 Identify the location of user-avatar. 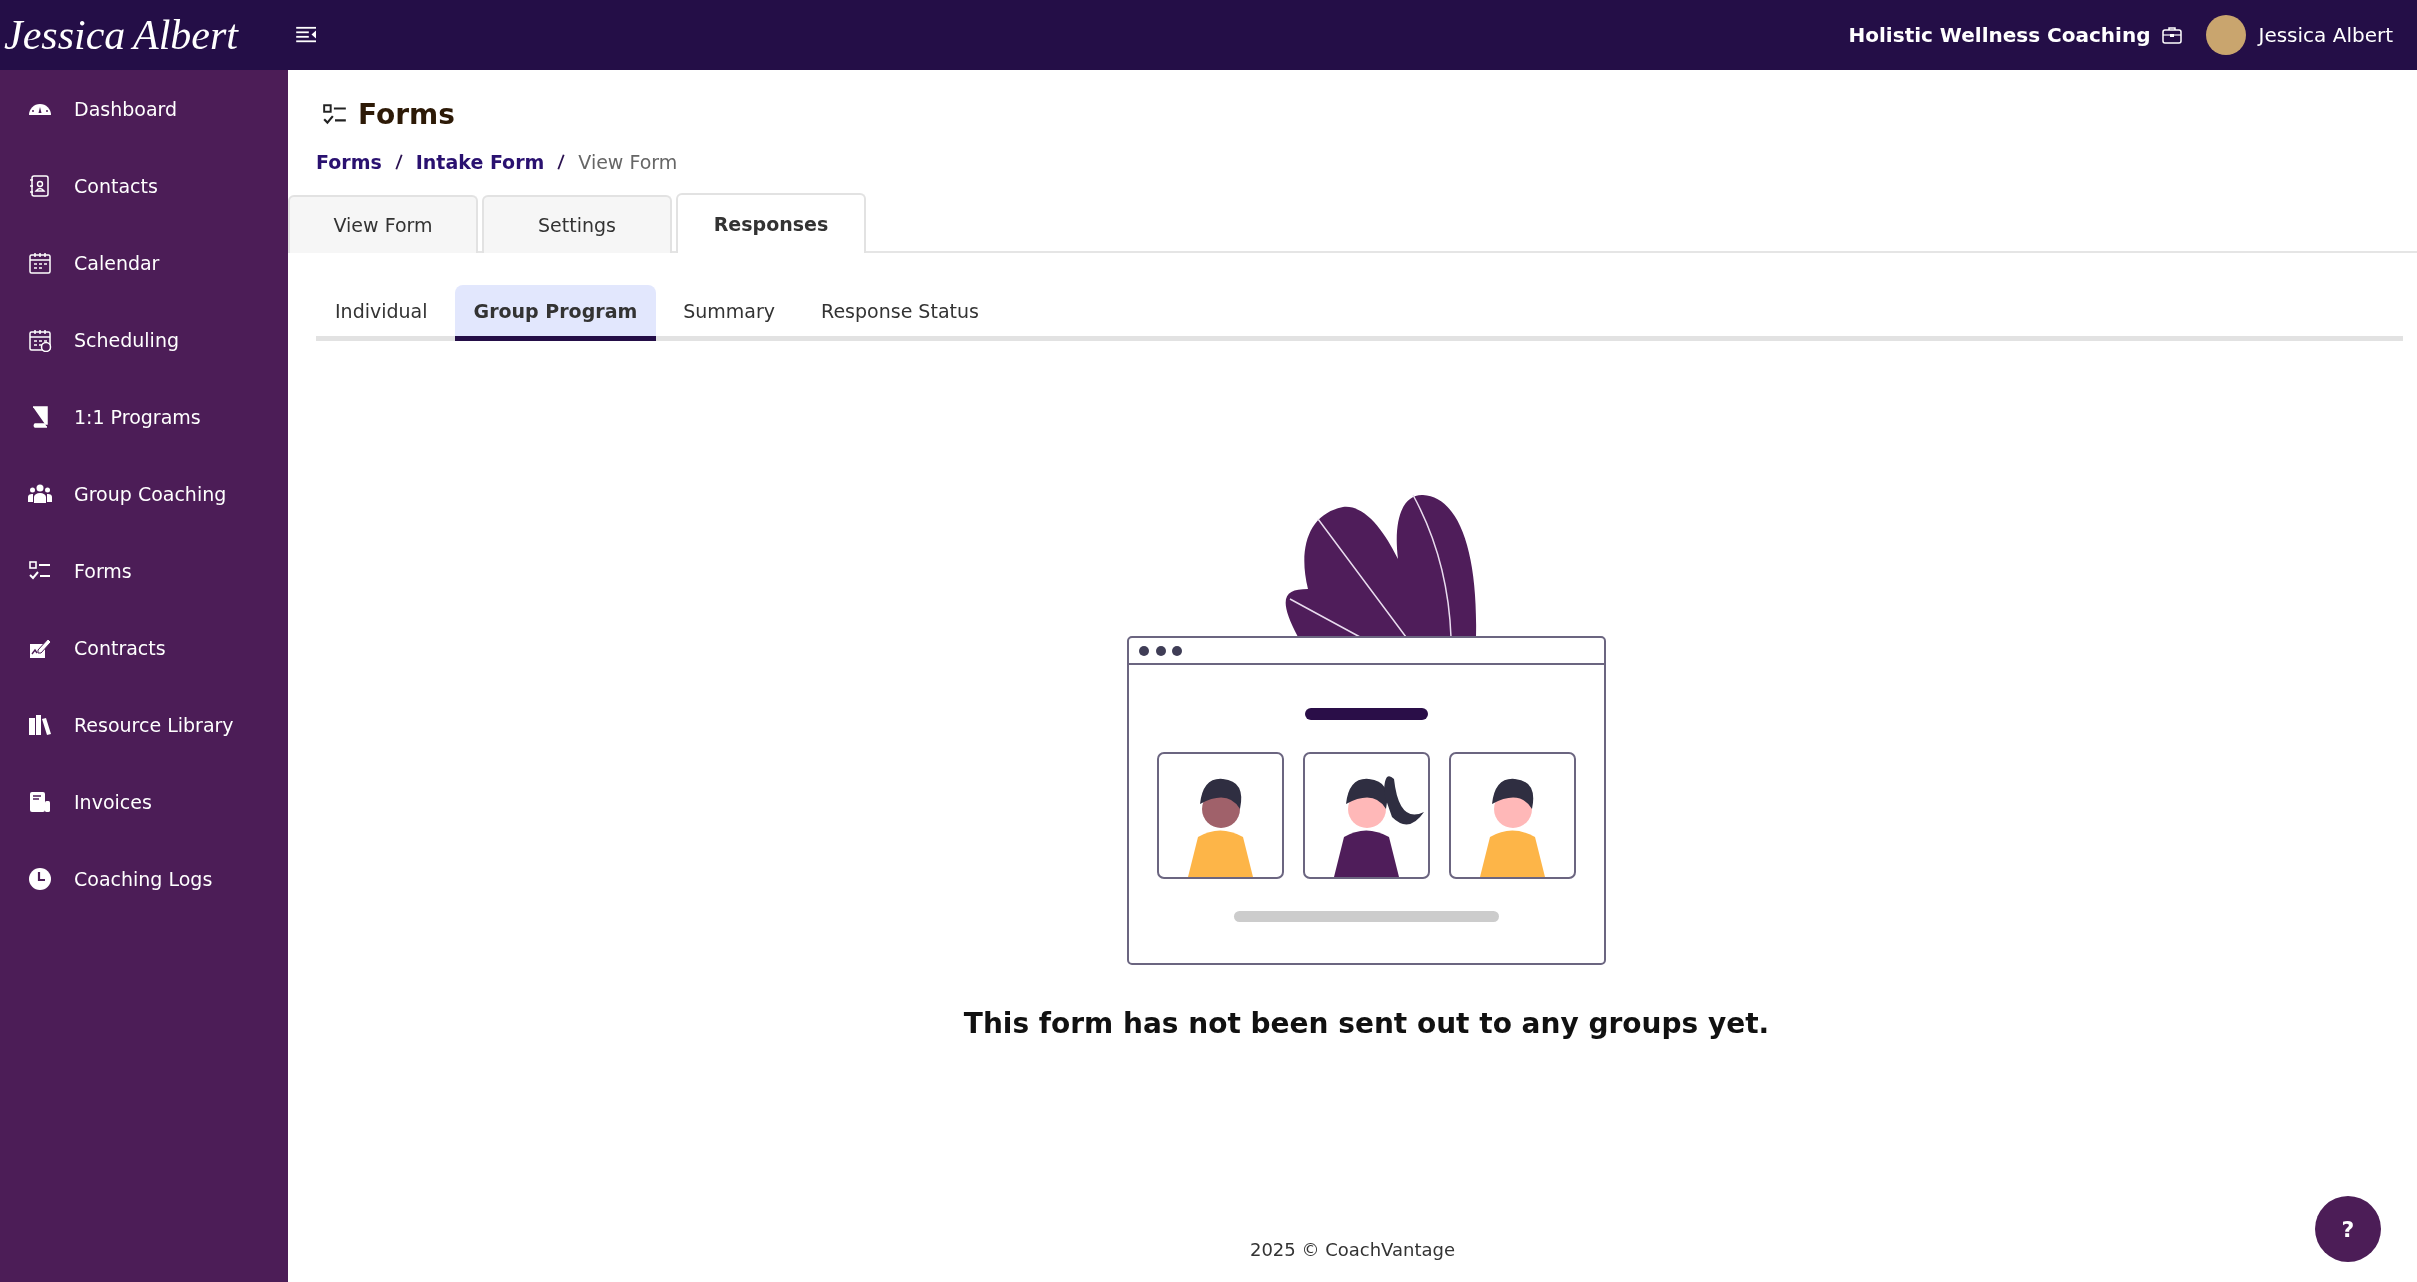
(2226, 35).